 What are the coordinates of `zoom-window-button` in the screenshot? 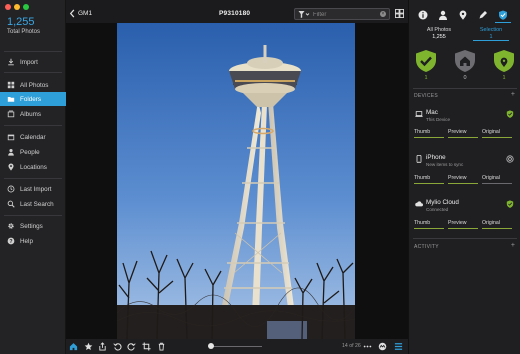 It's located at (26, 7).